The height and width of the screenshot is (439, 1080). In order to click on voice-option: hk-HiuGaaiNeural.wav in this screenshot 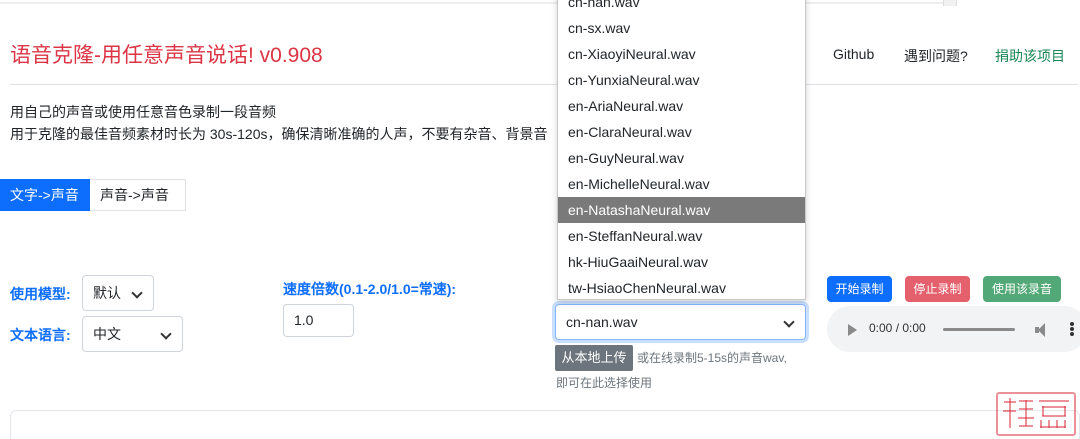, I will do `click(681, 262)`.